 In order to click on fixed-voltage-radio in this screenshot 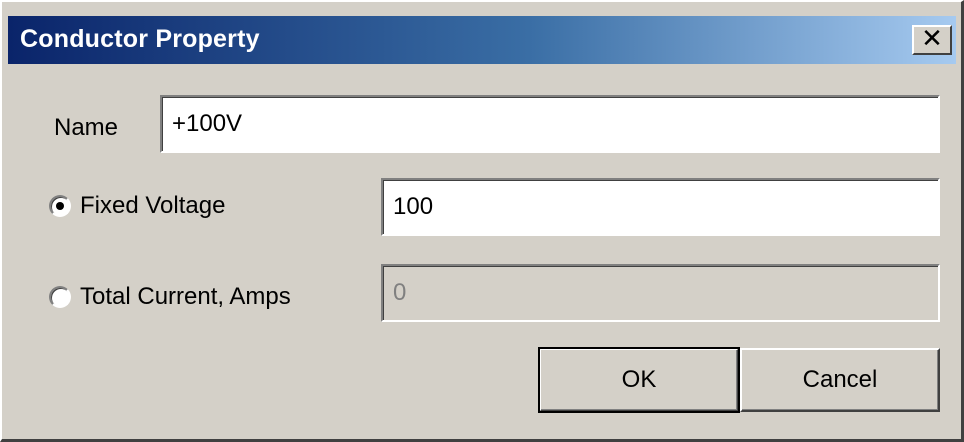, I will do `click(60, 206)`.